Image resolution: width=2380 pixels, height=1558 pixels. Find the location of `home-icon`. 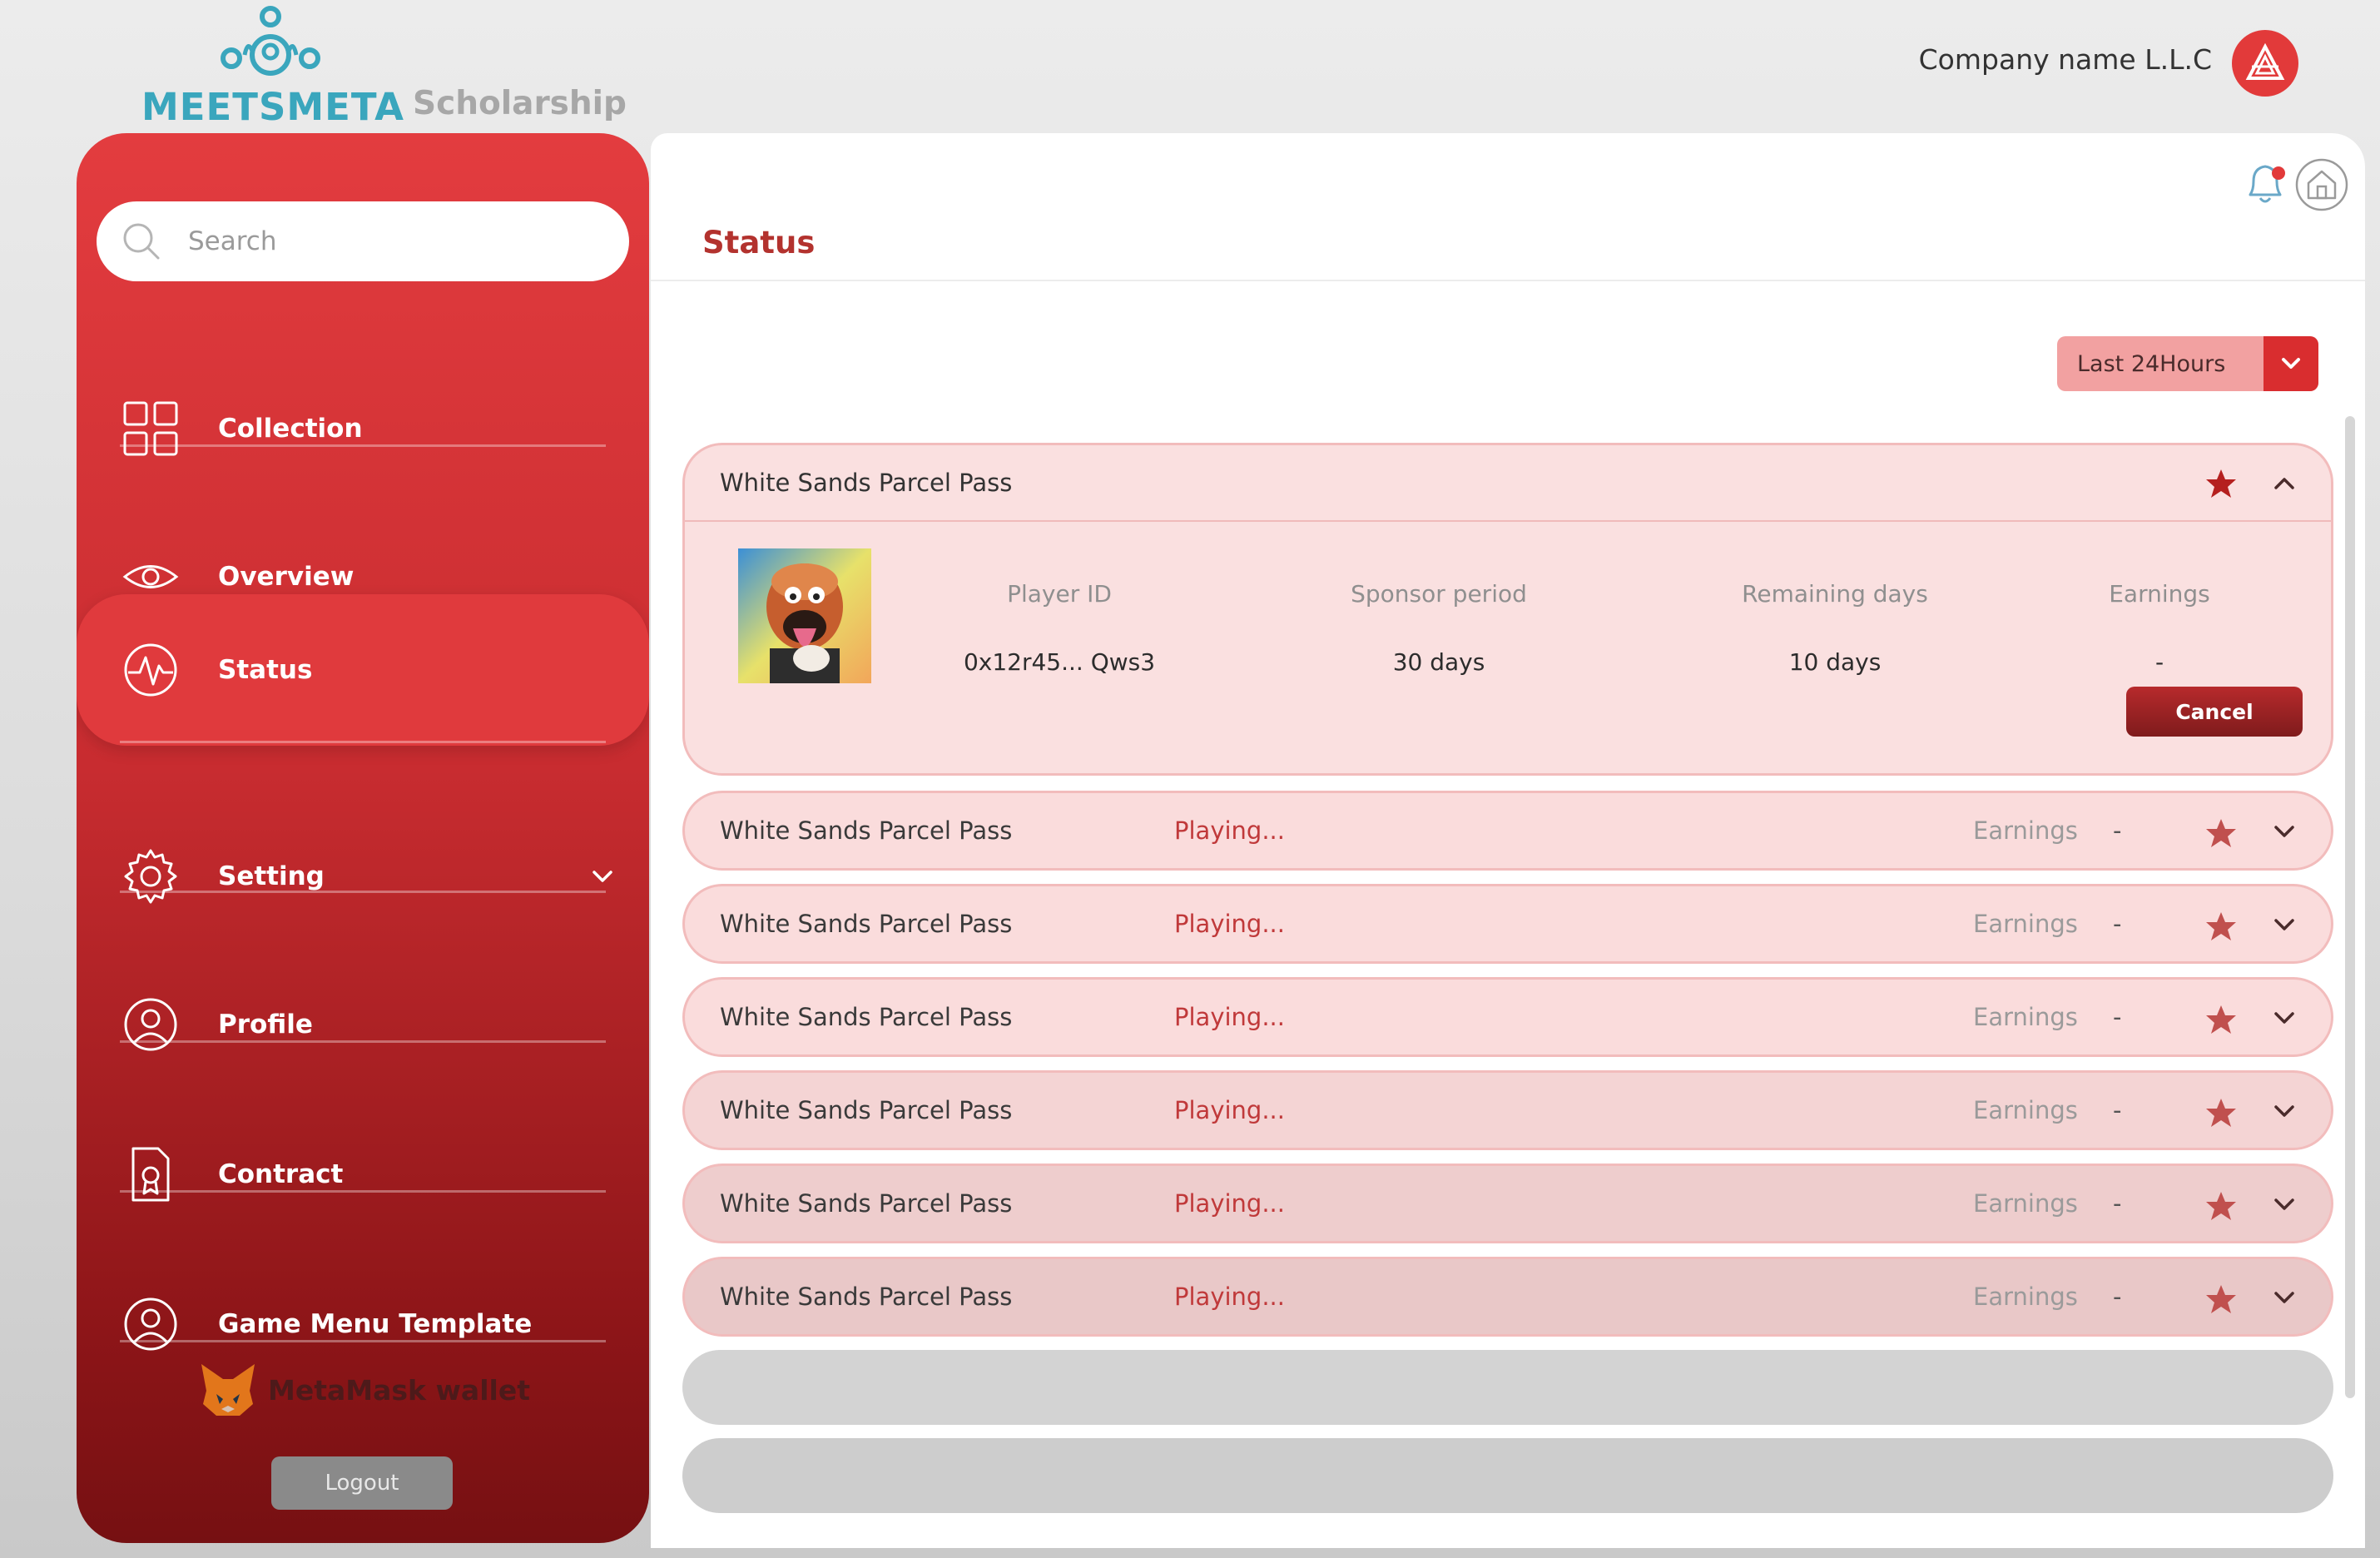

home-icon is located at coordinates (2321, 184).